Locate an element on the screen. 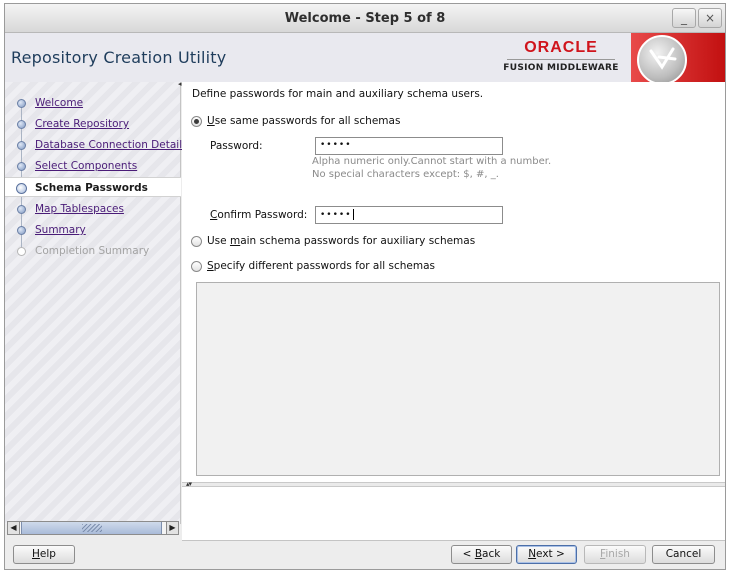  password-hint-line2: No special characters except: $, #, _. is located at coordinates (405, 174).